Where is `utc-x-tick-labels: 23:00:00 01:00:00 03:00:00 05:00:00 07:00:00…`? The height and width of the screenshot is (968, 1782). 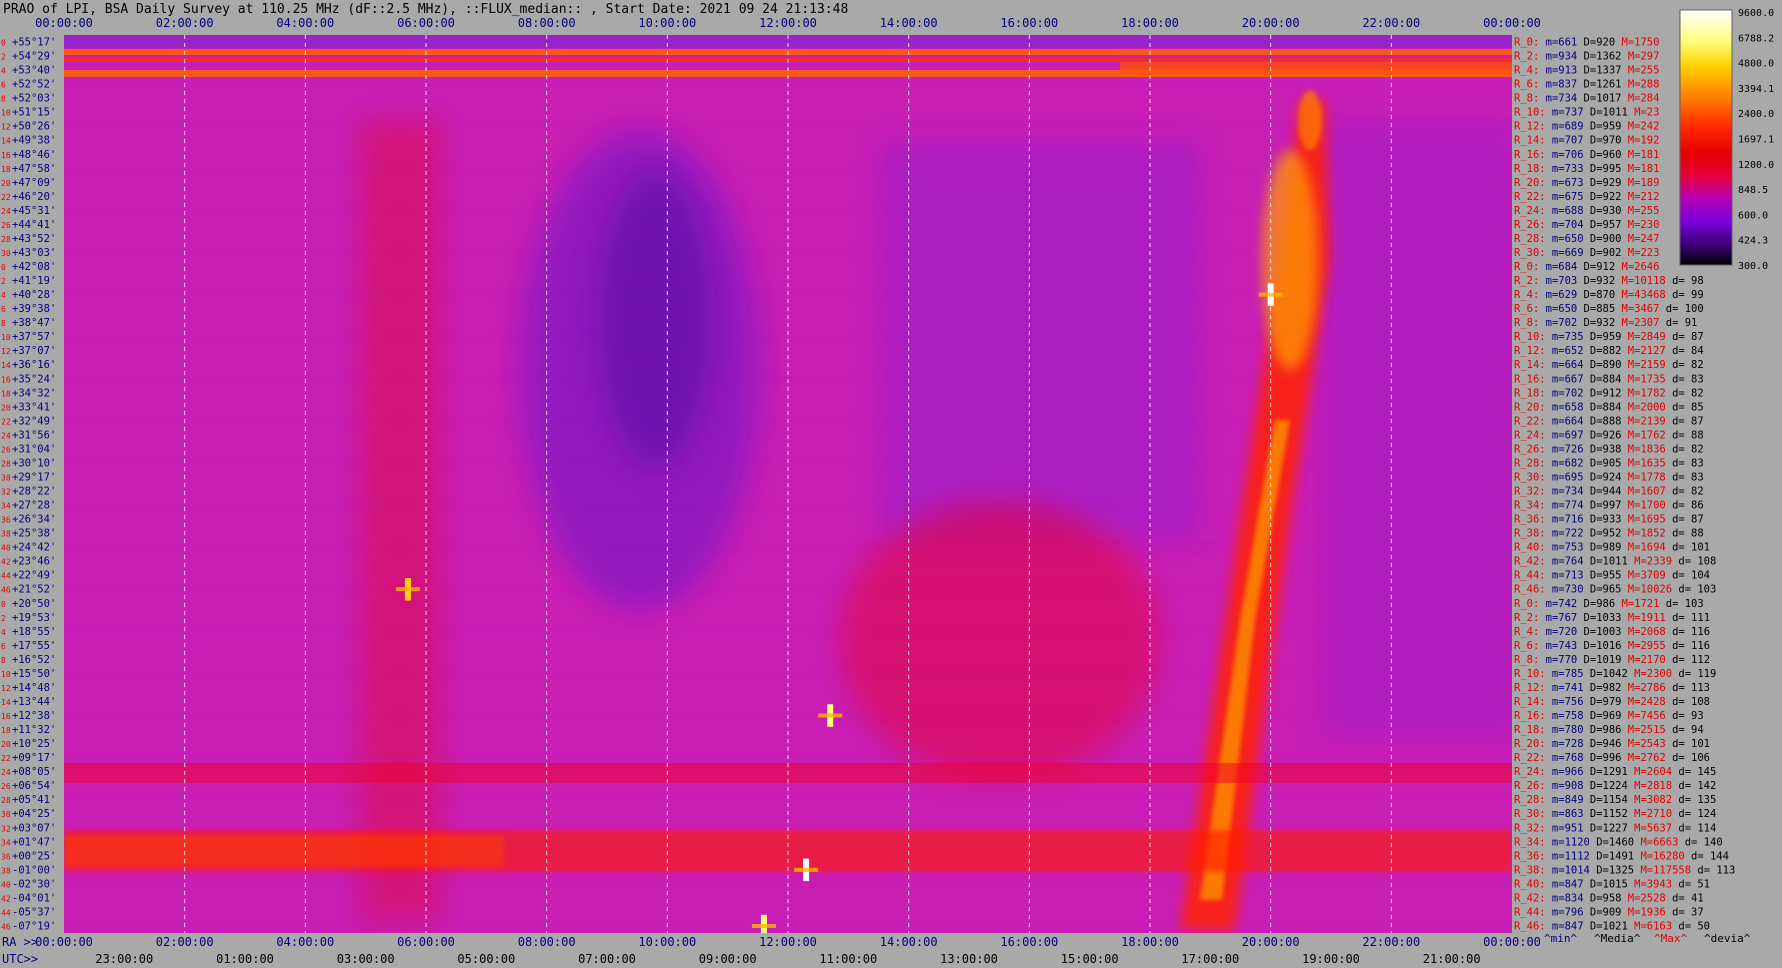
utc-x-tick-labels: 23:00:00 01:00:00 03:00:00 05:00:00 07:00:00… is located at coordinates (787, 959).